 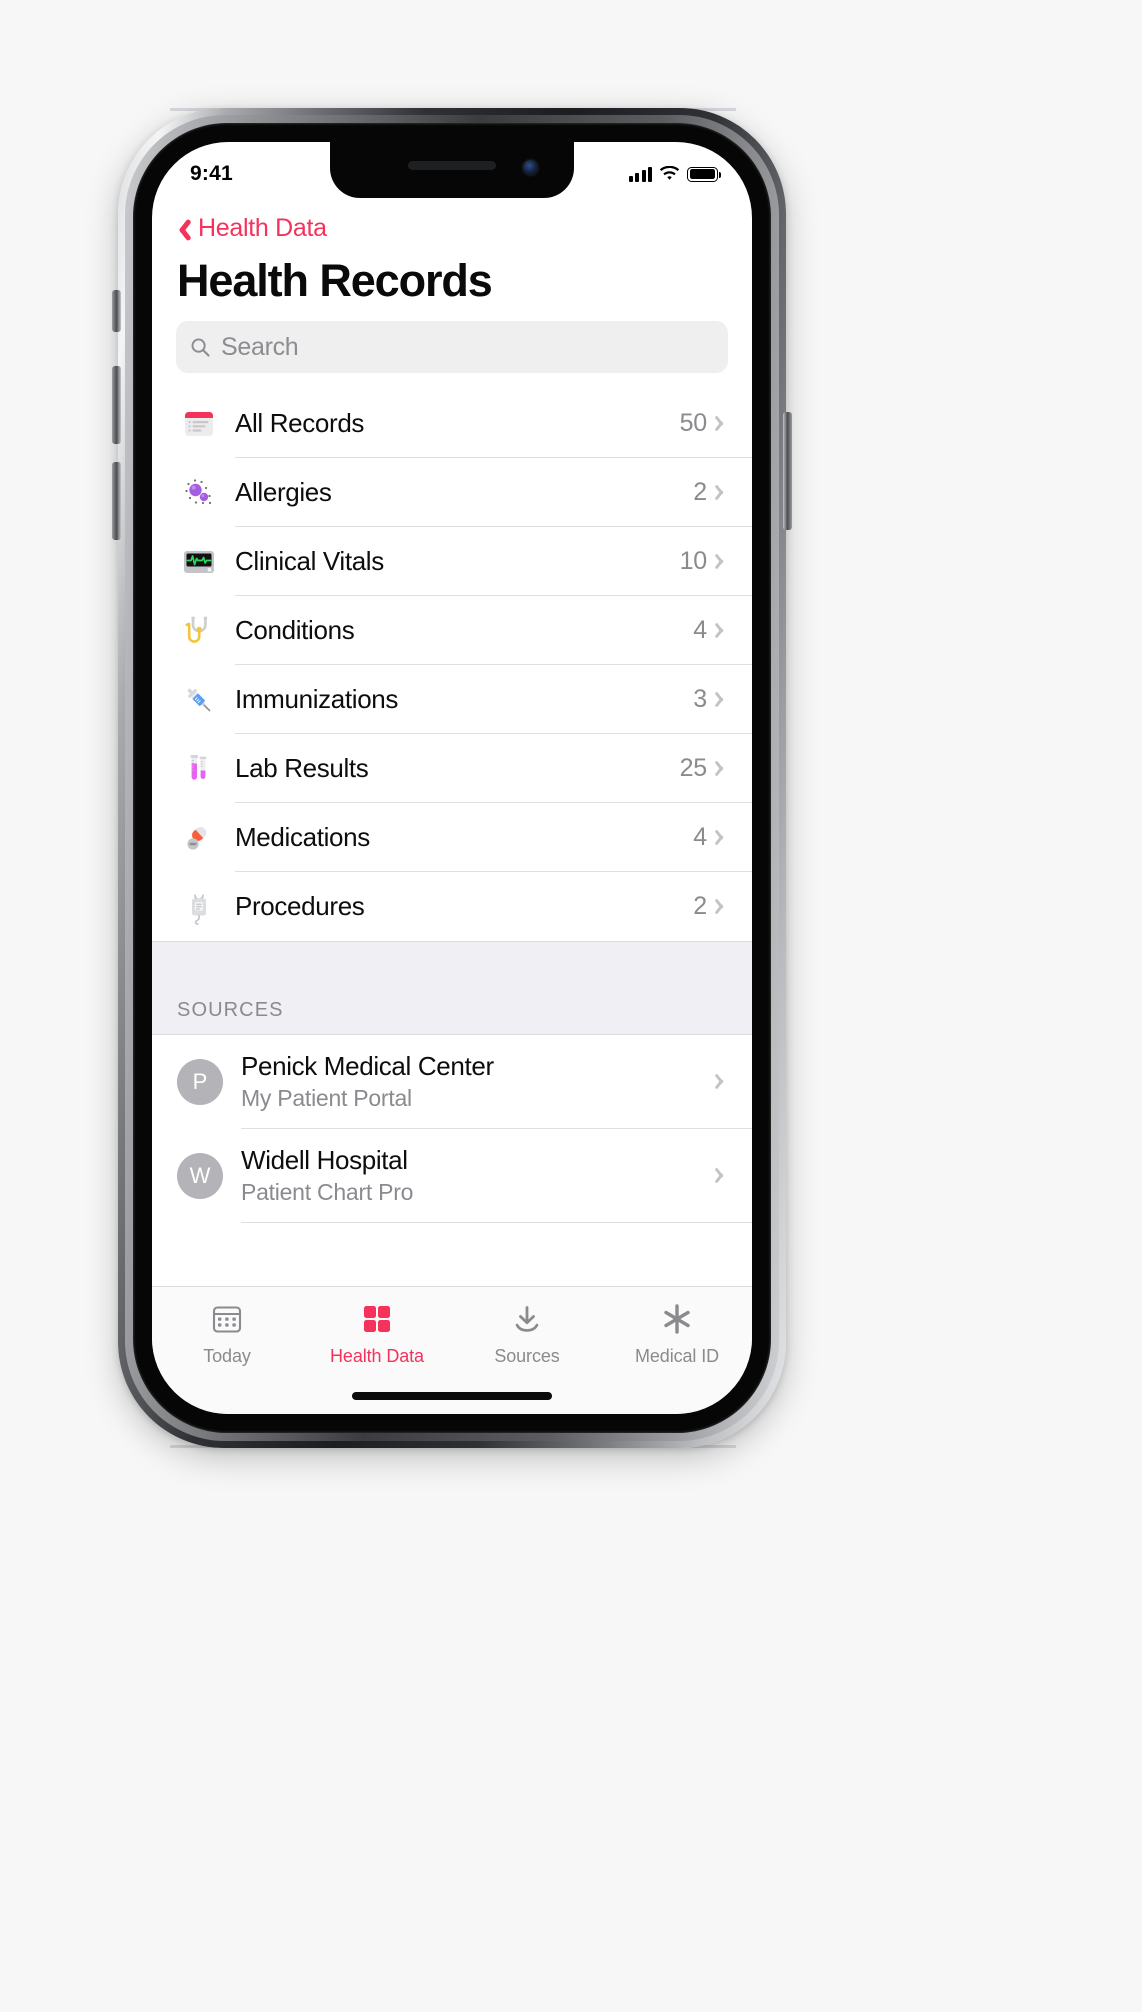 I want to click on records-document-icon, so click(x=199, y=424).